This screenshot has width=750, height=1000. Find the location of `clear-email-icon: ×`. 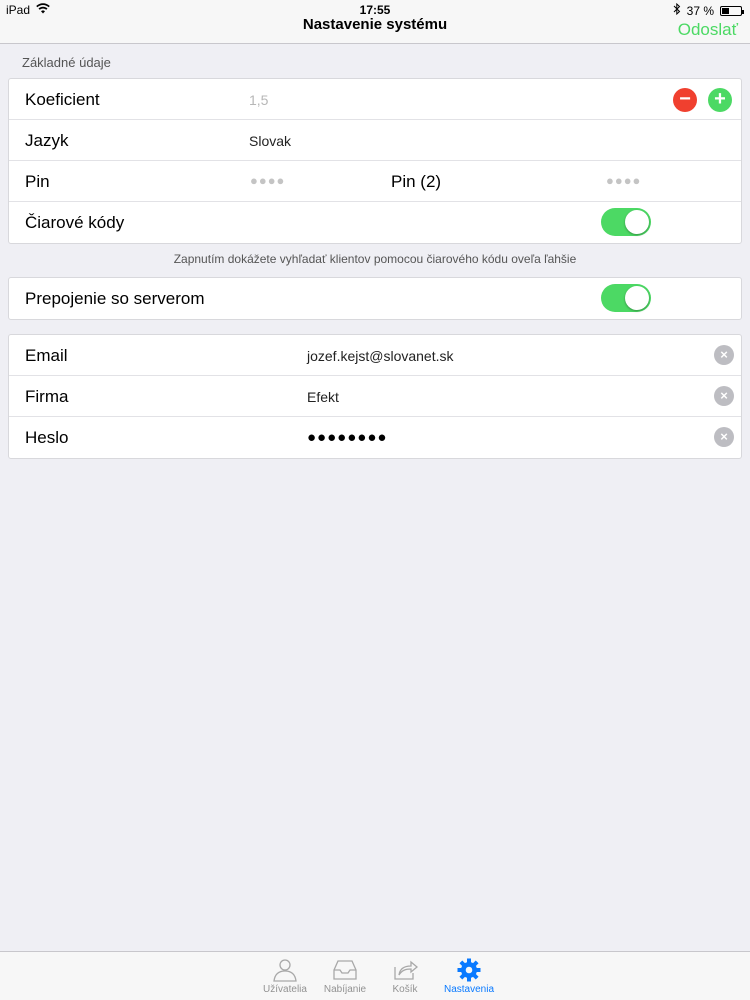

clear-email-icon: × is located at coordinates (724, 355).